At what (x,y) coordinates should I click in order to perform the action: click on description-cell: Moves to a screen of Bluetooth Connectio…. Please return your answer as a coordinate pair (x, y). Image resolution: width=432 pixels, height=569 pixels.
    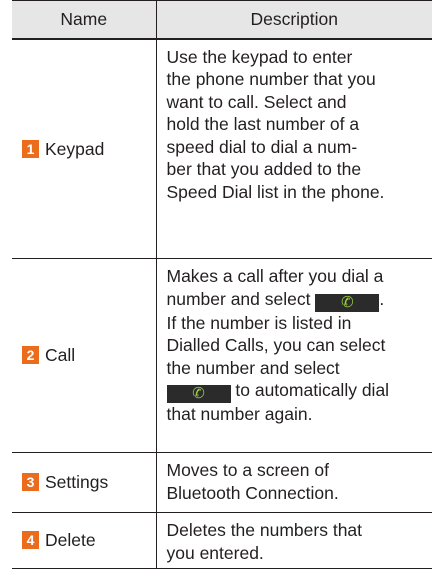
    Looking at the image, I should click on (294, 483).